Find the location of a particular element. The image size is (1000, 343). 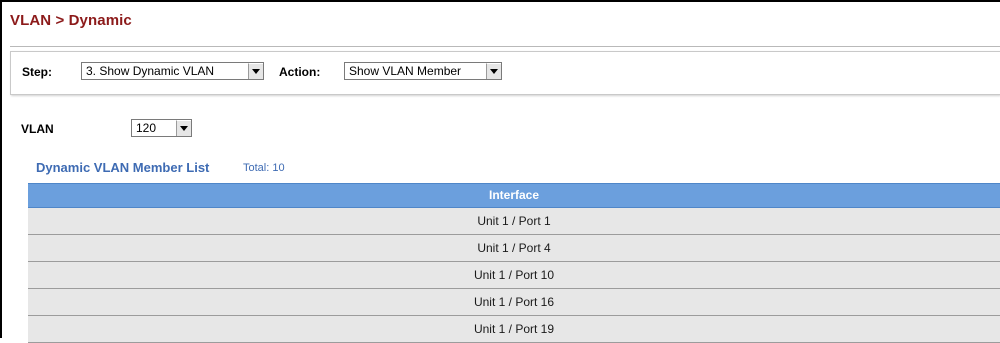

step-select-value: 3. Show Dynamic VLAN is located at coordinates (150, 71).